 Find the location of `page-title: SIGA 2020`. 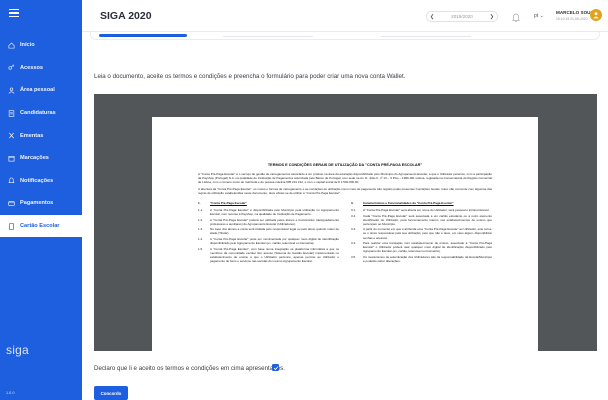

page-title: SIGA 2020 is located at coordinates (126, 16).